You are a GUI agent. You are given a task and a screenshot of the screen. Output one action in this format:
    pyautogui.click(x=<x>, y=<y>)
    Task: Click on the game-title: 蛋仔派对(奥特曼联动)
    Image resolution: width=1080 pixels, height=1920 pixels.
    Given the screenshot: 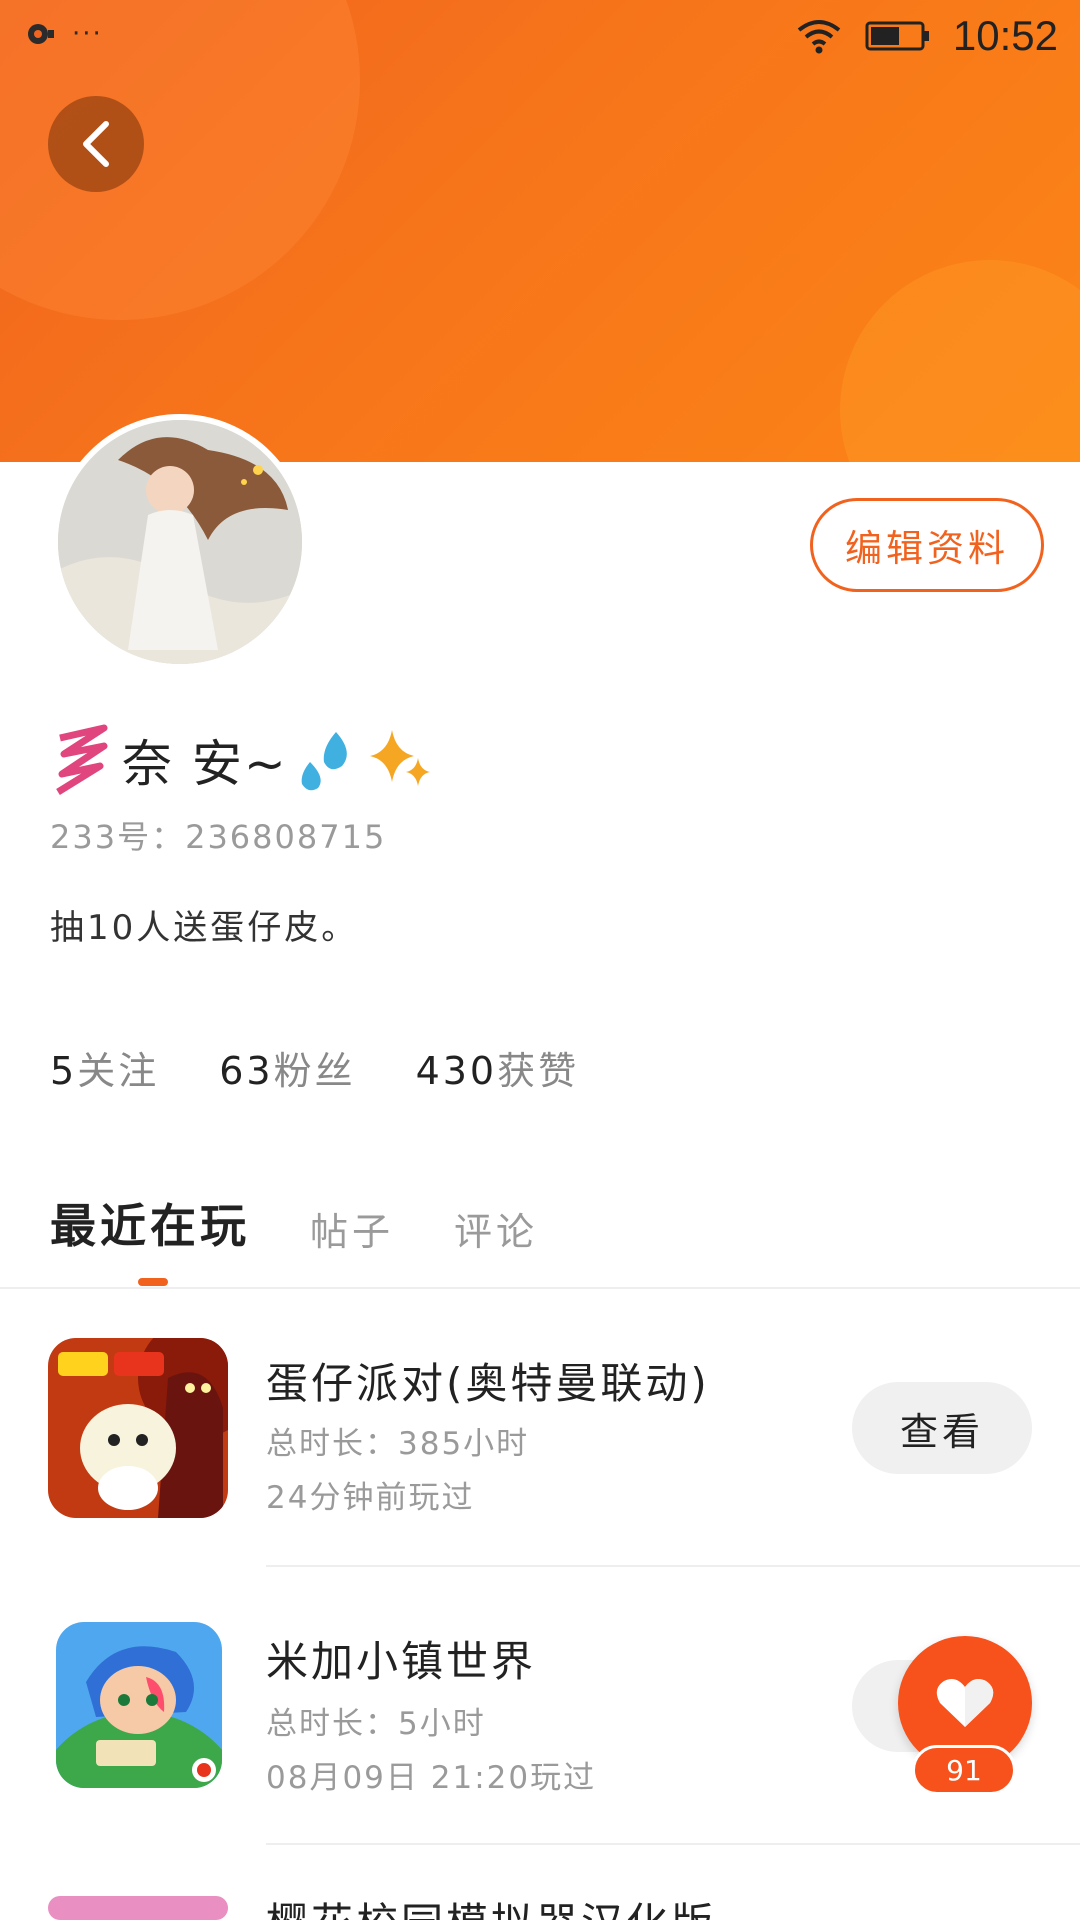 What is the action you would take?
    pyautogui.click(x=488, y=1383)
    